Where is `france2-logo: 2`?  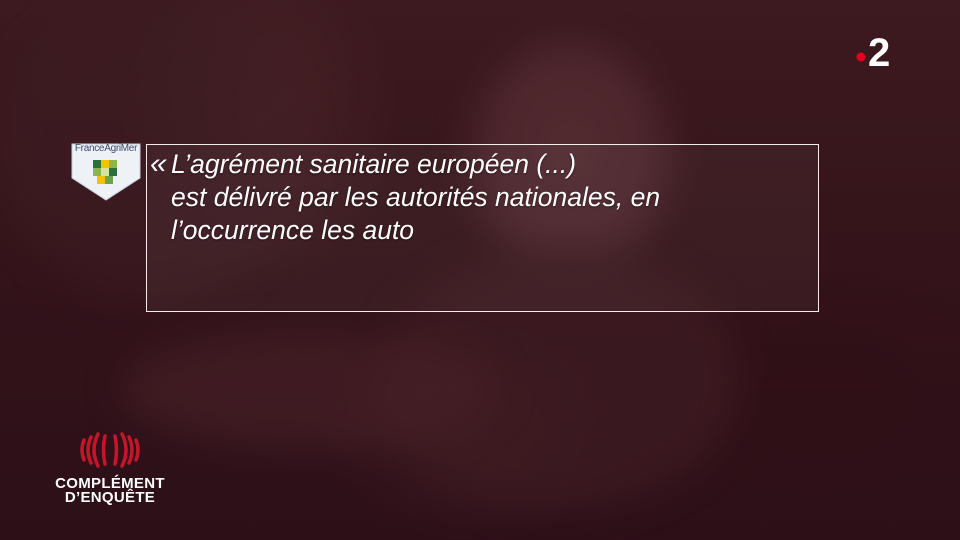 france2-logo: 2 is located at coordinates (877, 51).